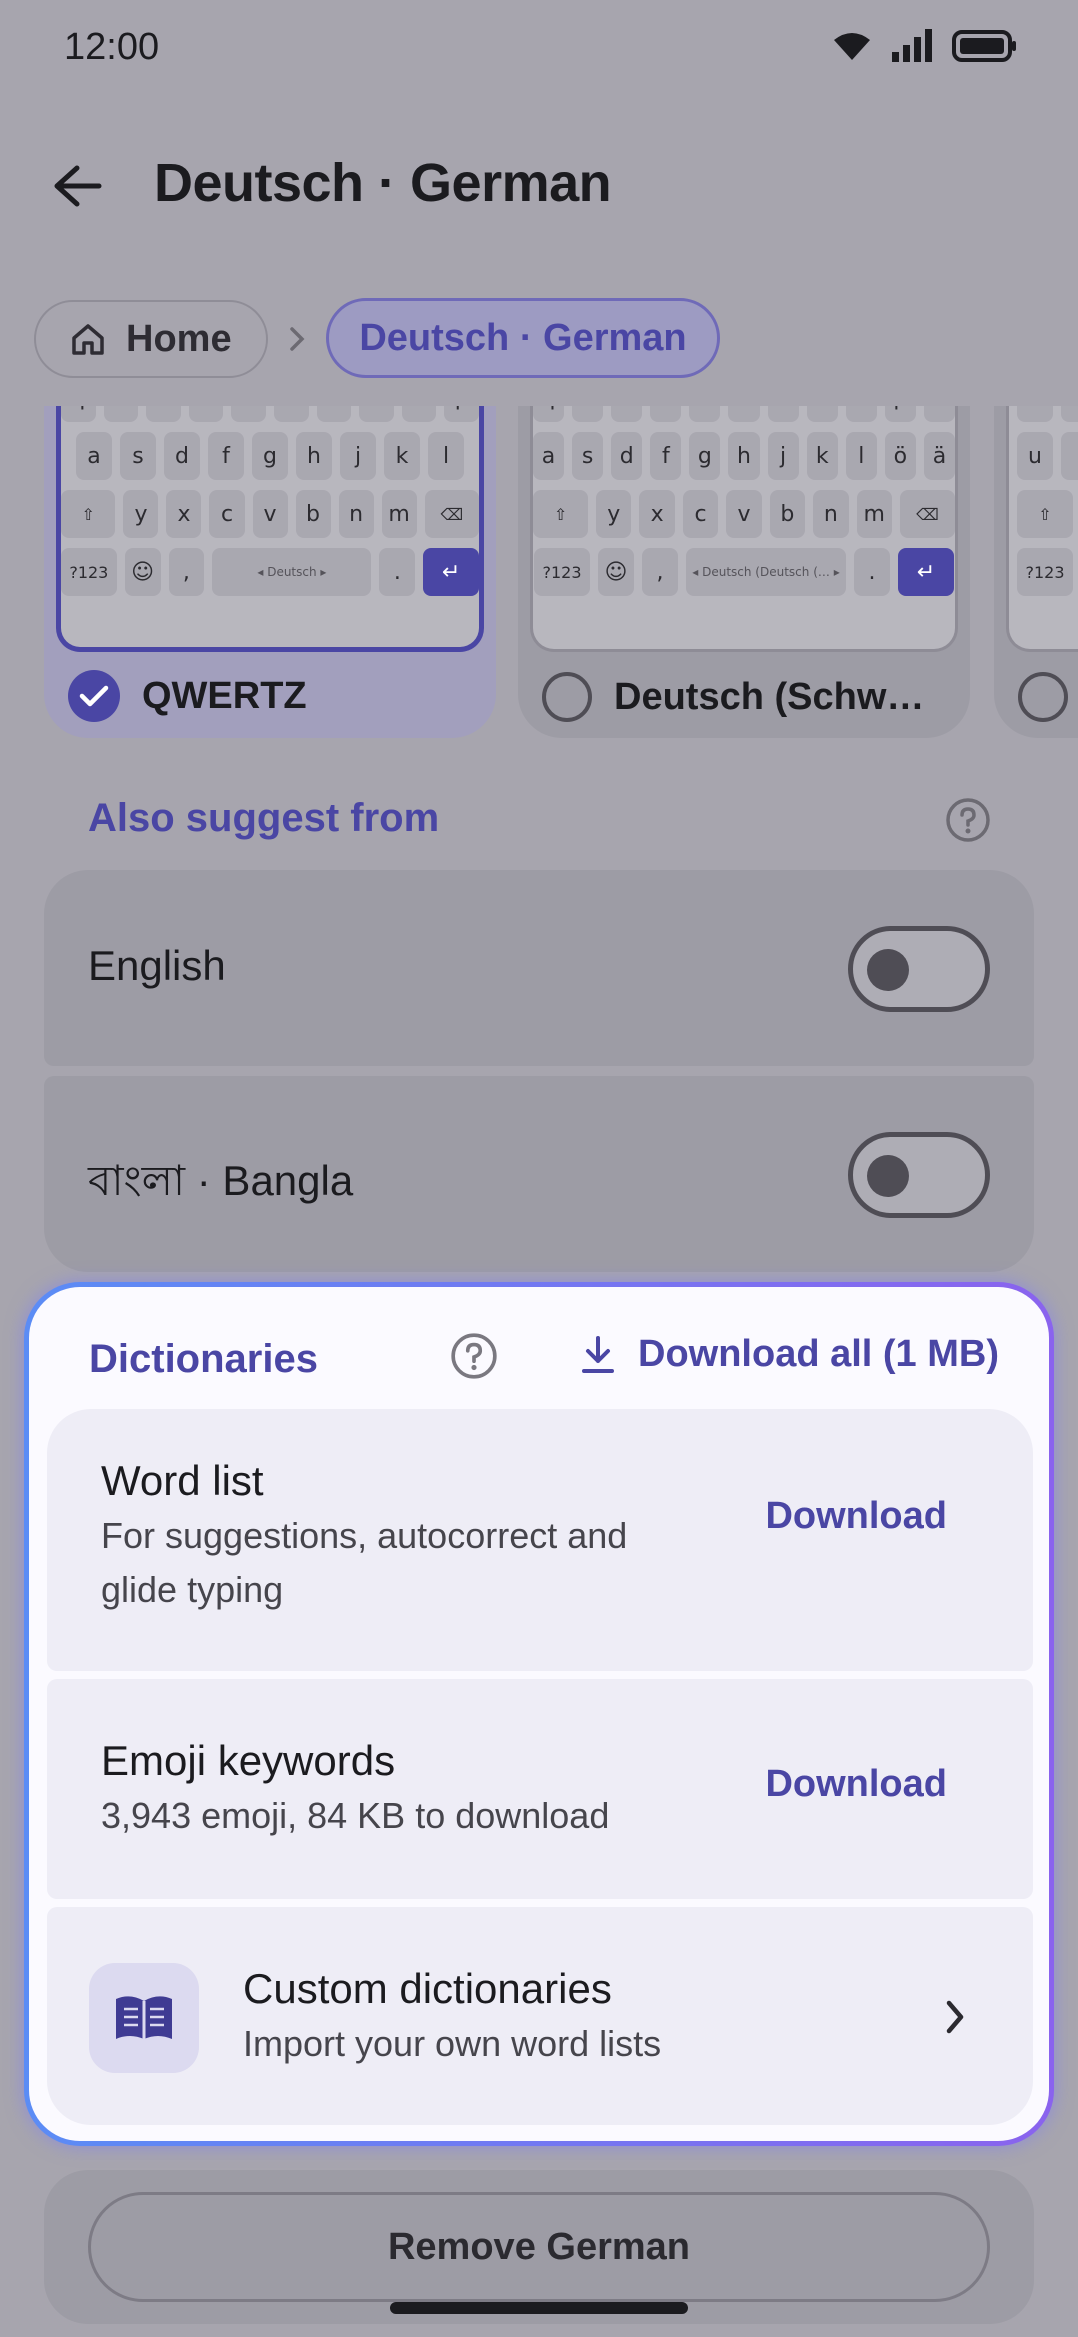  What do you see at coordinates (1035, 413) in the screenshot?
I see `key: x` at bounding box center [1035, 413].